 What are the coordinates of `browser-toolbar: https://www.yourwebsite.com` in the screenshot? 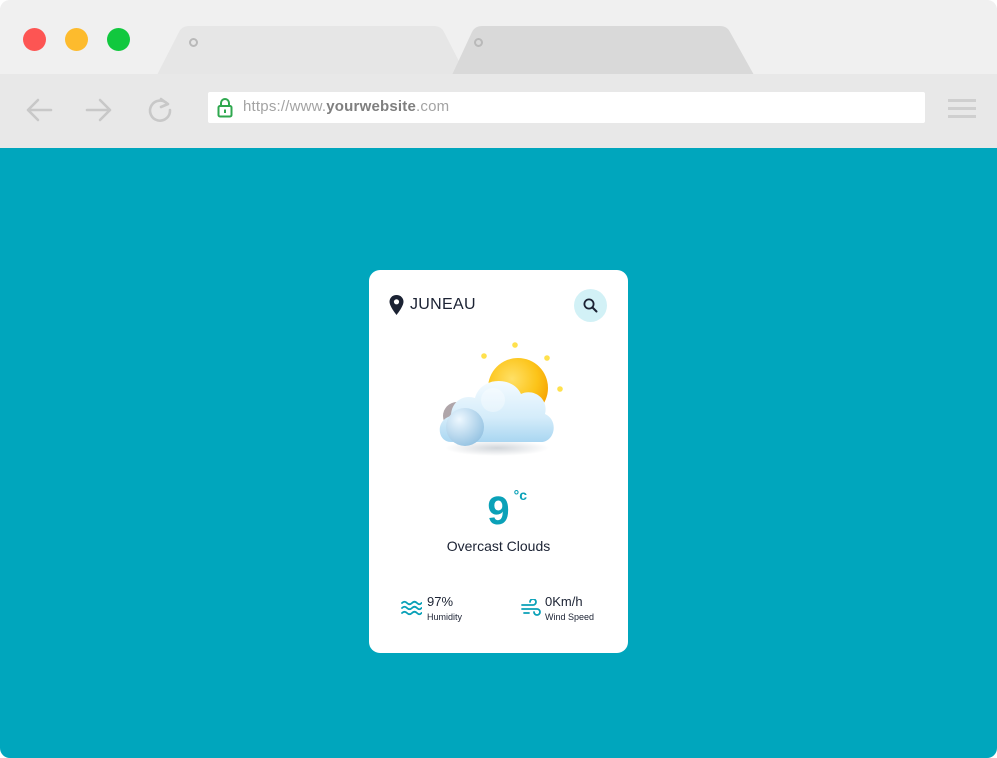 It's located at (498, 111).